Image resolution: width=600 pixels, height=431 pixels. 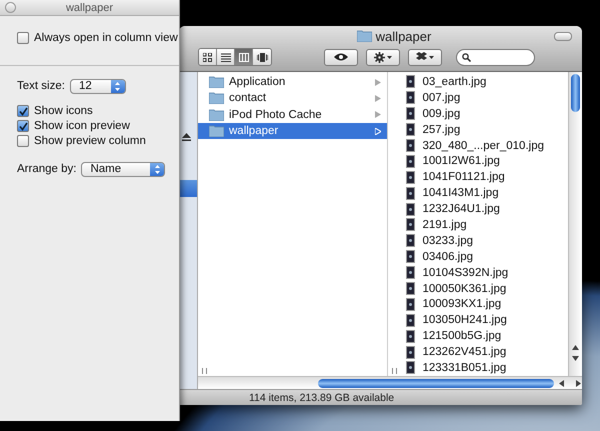 I want to click on close-button, so click(x=10, y=7).